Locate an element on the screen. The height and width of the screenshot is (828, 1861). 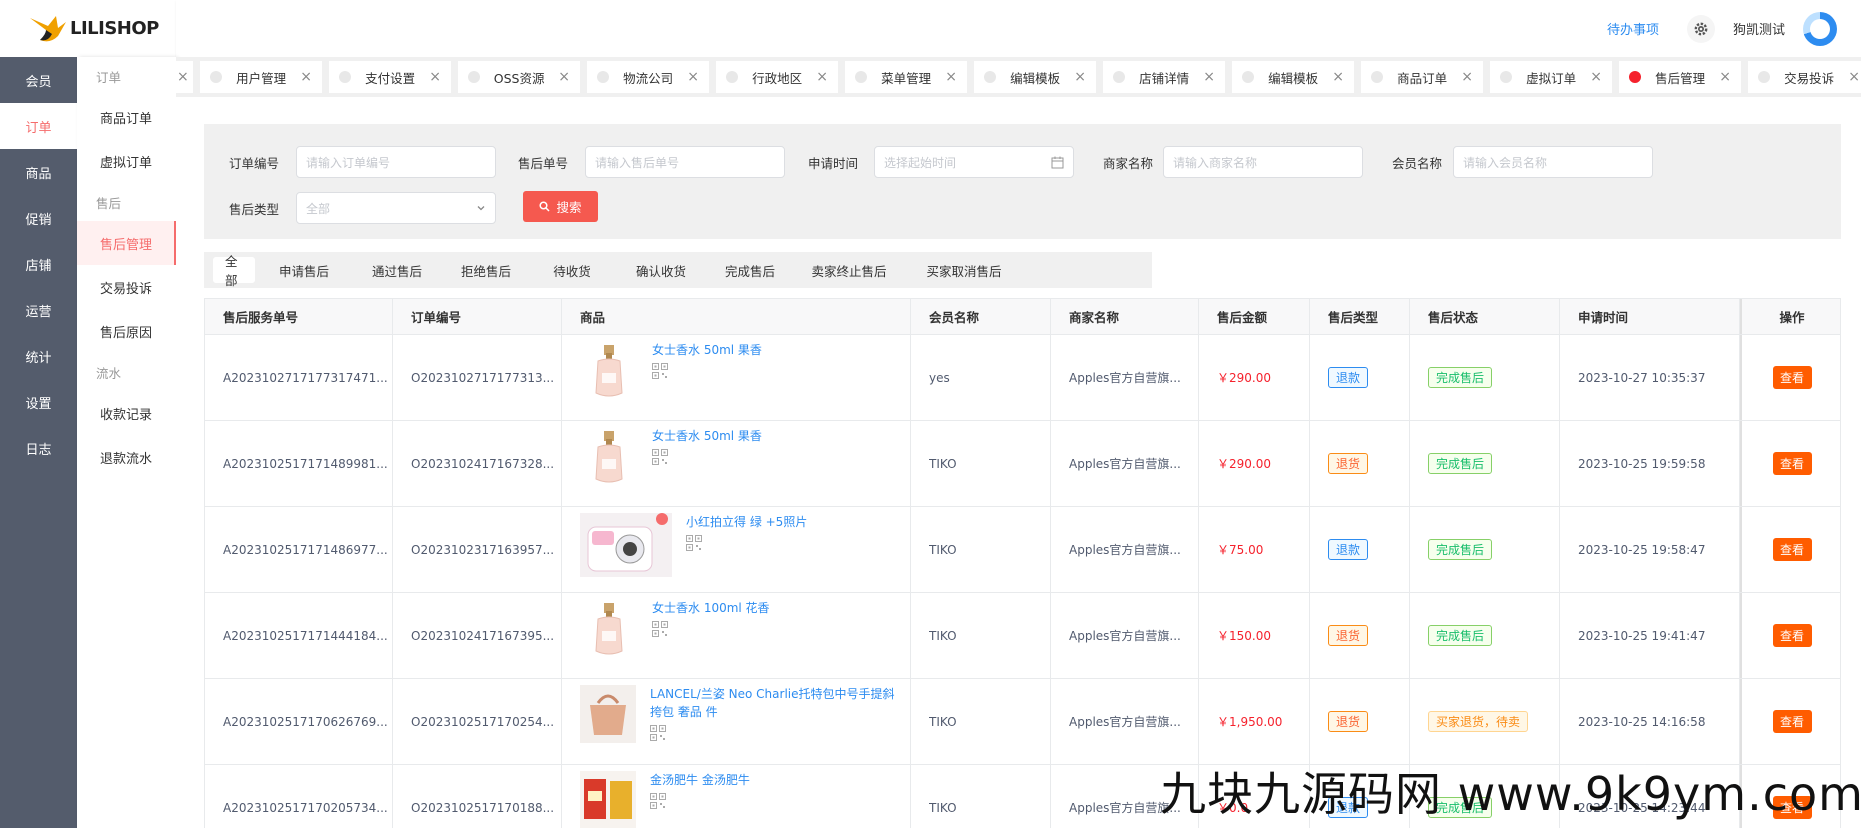
status-tab: 卖家终止售后 is located at coordinates (849, 270).